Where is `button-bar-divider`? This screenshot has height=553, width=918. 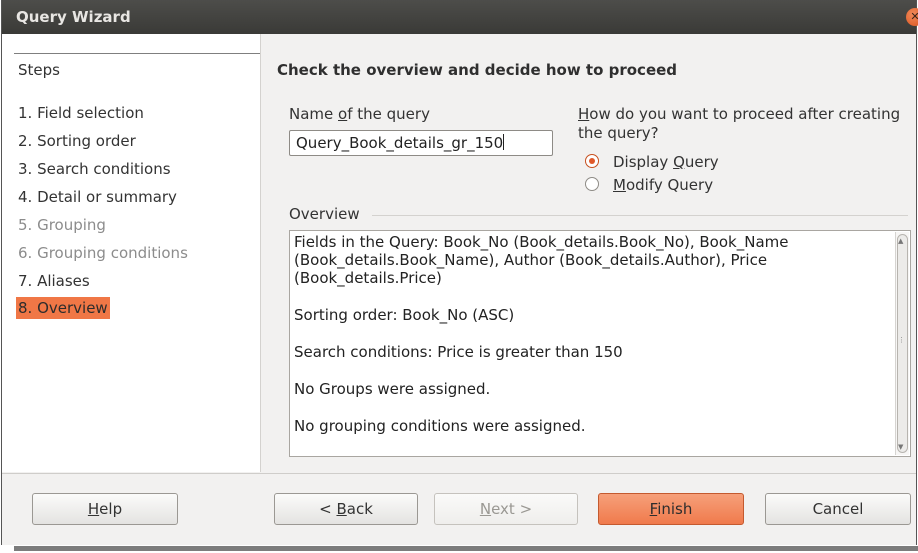
button-bar-divider is located at coordinates (459, 473).